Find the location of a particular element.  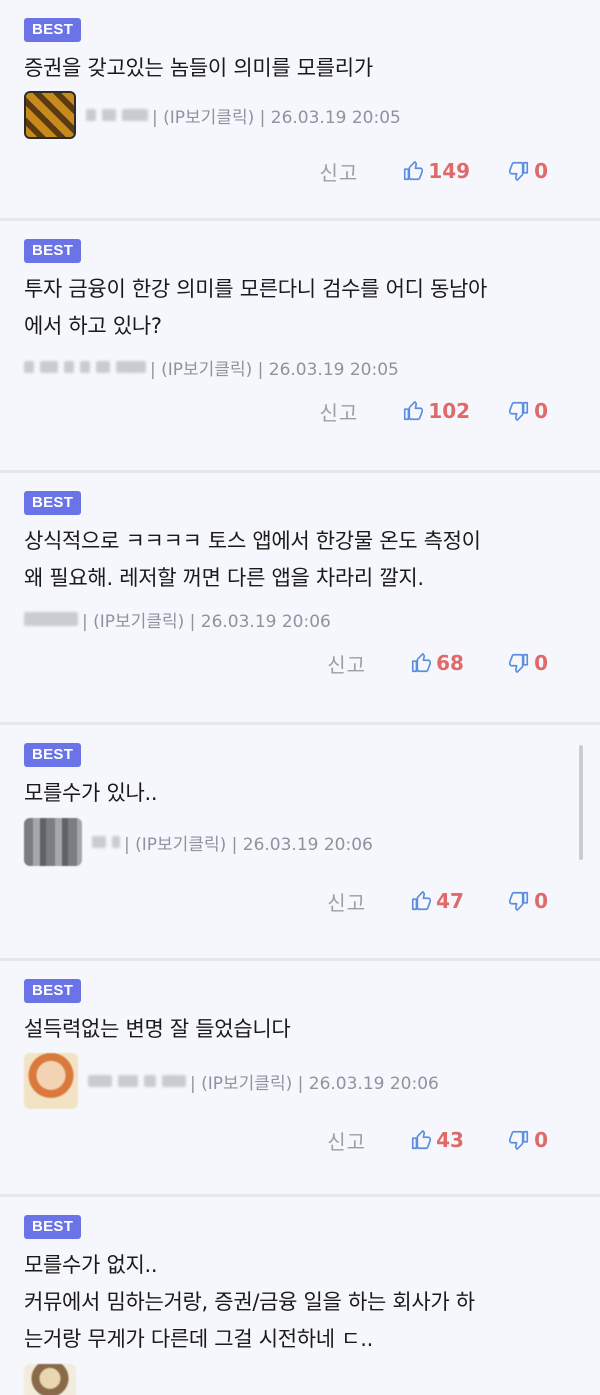

like-button: 47 is located at coordinates (440, 901).